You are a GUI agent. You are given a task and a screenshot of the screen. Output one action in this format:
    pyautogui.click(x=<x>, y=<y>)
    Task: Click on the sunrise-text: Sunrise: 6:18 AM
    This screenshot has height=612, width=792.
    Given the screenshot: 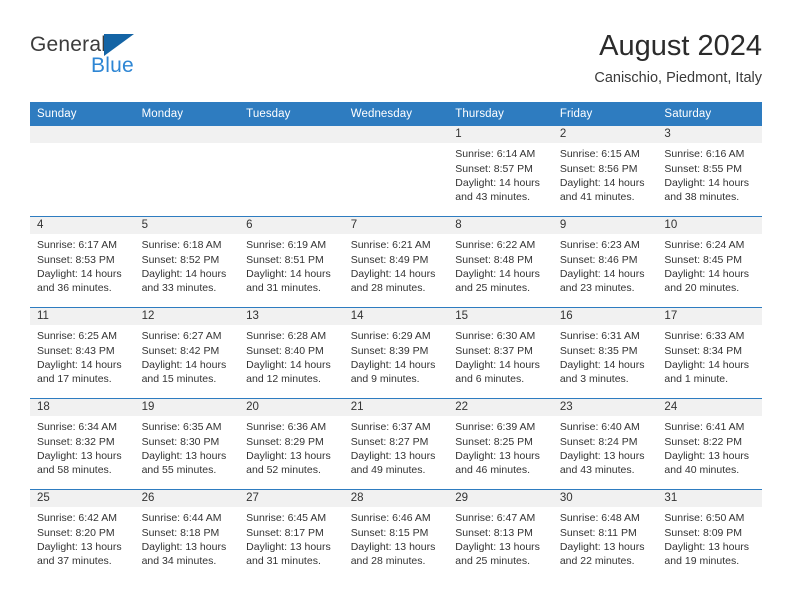 What is the action you would take?
    pyautogui.click(x=181, y=245)
    